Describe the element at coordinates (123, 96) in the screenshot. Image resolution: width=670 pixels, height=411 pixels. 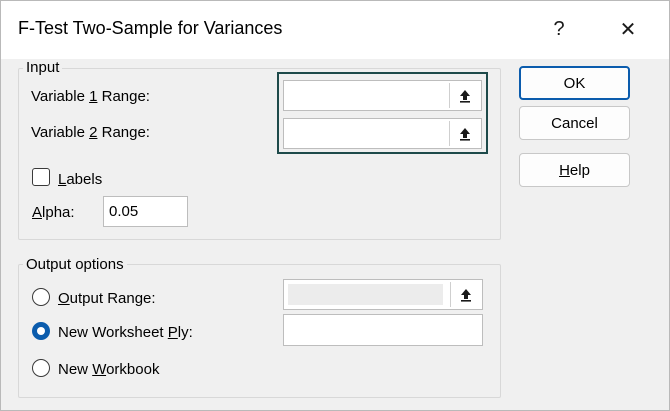
I see `variable1-label-suffix: Range:` at that location.